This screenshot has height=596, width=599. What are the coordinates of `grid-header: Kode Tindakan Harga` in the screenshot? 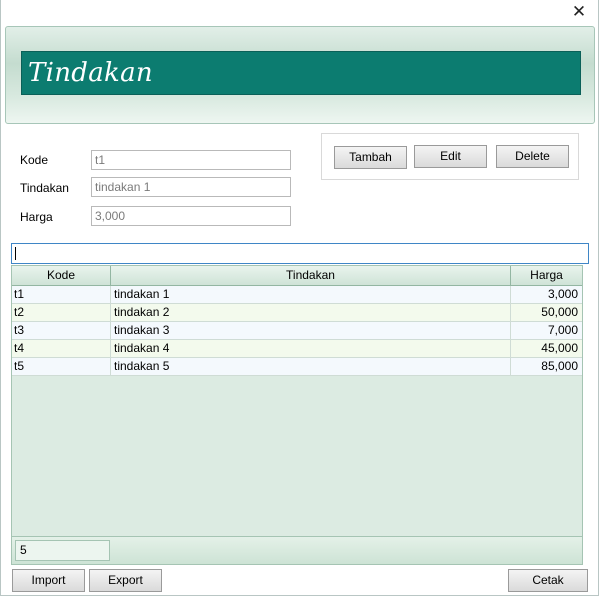 It's located at (297, 276).